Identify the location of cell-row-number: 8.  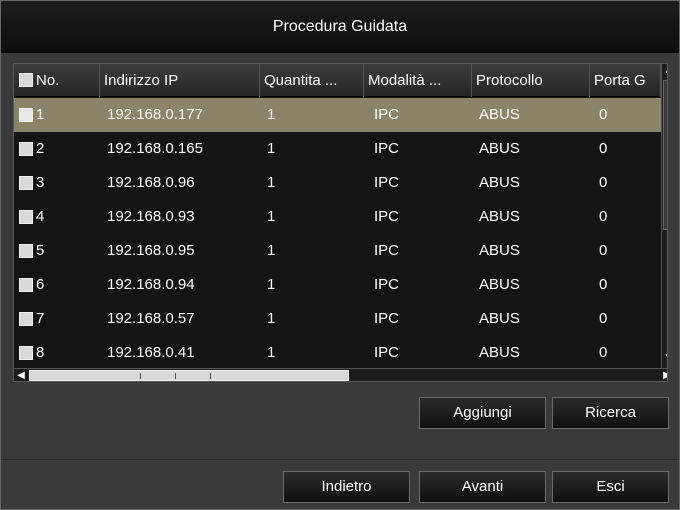
(57, 353).